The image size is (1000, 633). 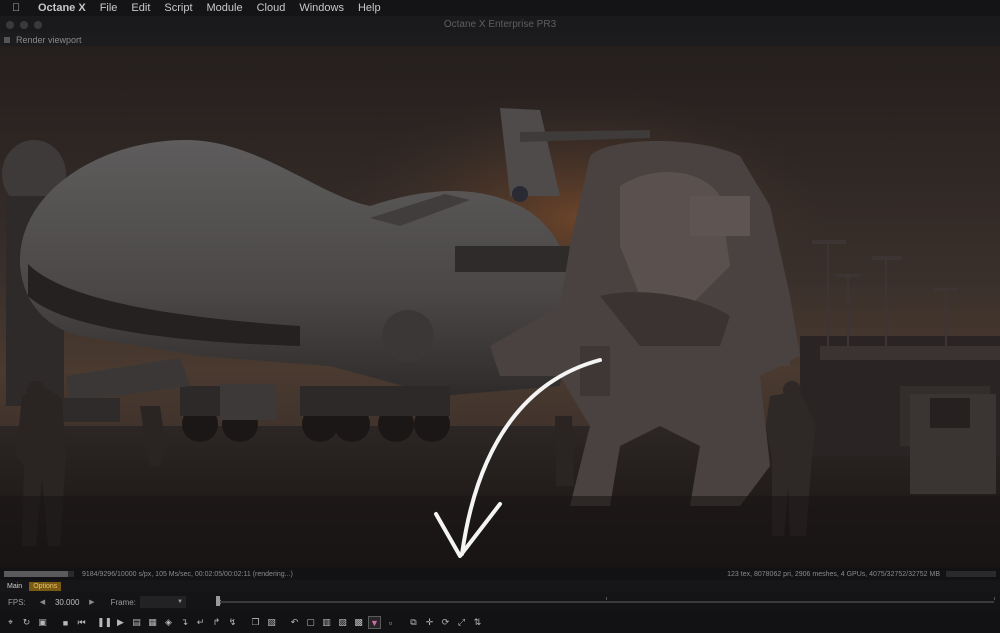 I want to click on menu-help: Help, so click(x=369, y=8).